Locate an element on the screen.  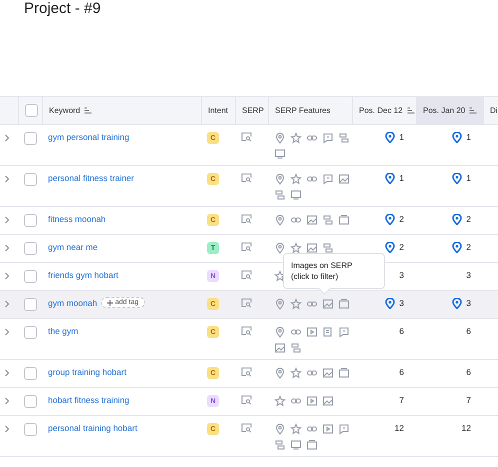
serp-feature-article-icon is located at coordinates (328, 332).